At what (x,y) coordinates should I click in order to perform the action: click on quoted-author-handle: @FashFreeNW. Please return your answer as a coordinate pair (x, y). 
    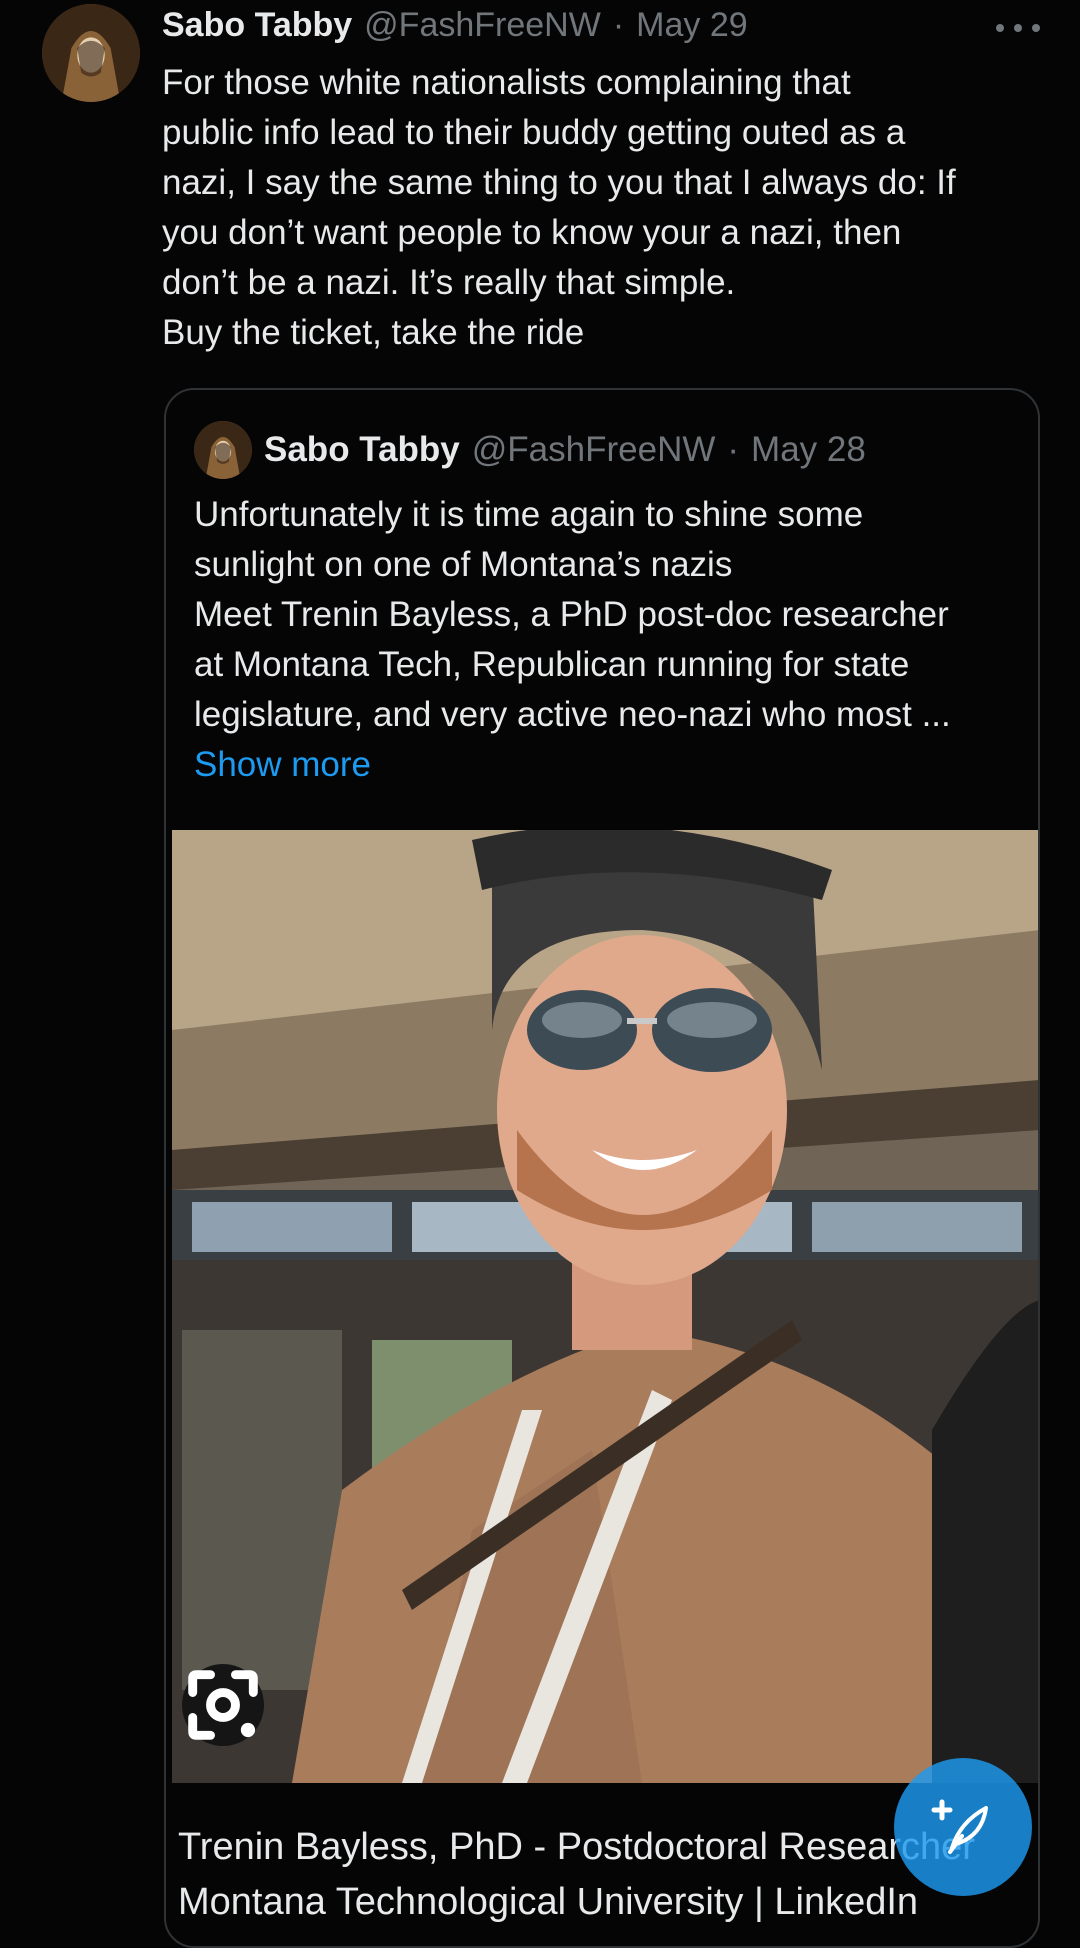
    Looking at the image, I should click on (593, 449).